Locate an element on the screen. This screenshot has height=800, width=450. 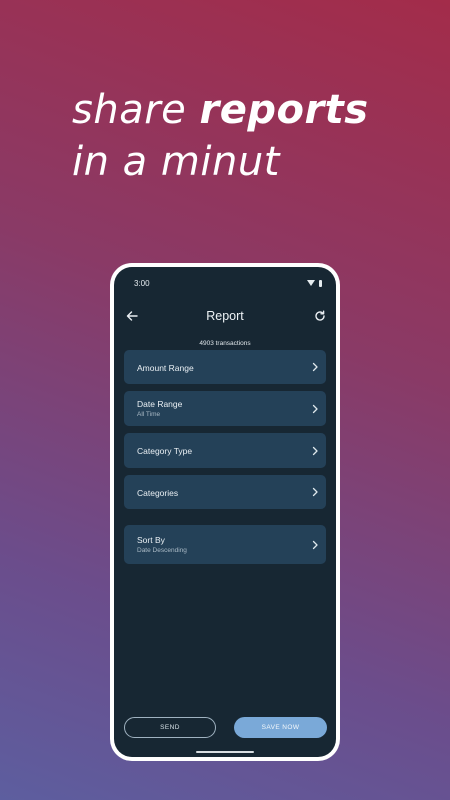
save-now-button: SAVE NOW is located at coordinates (280, 727).